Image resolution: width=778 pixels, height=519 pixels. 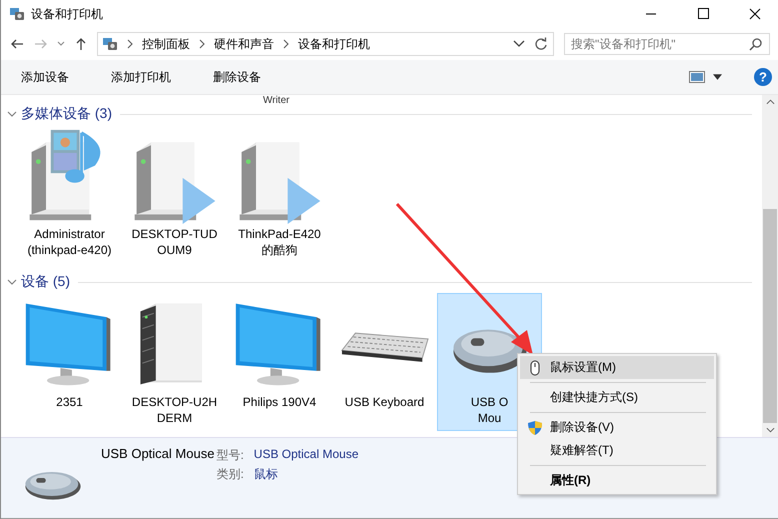 What do you see at coordinates (541, 44) in the screenshot?
I see `refresh-icon` at bounding box center [541, 44].